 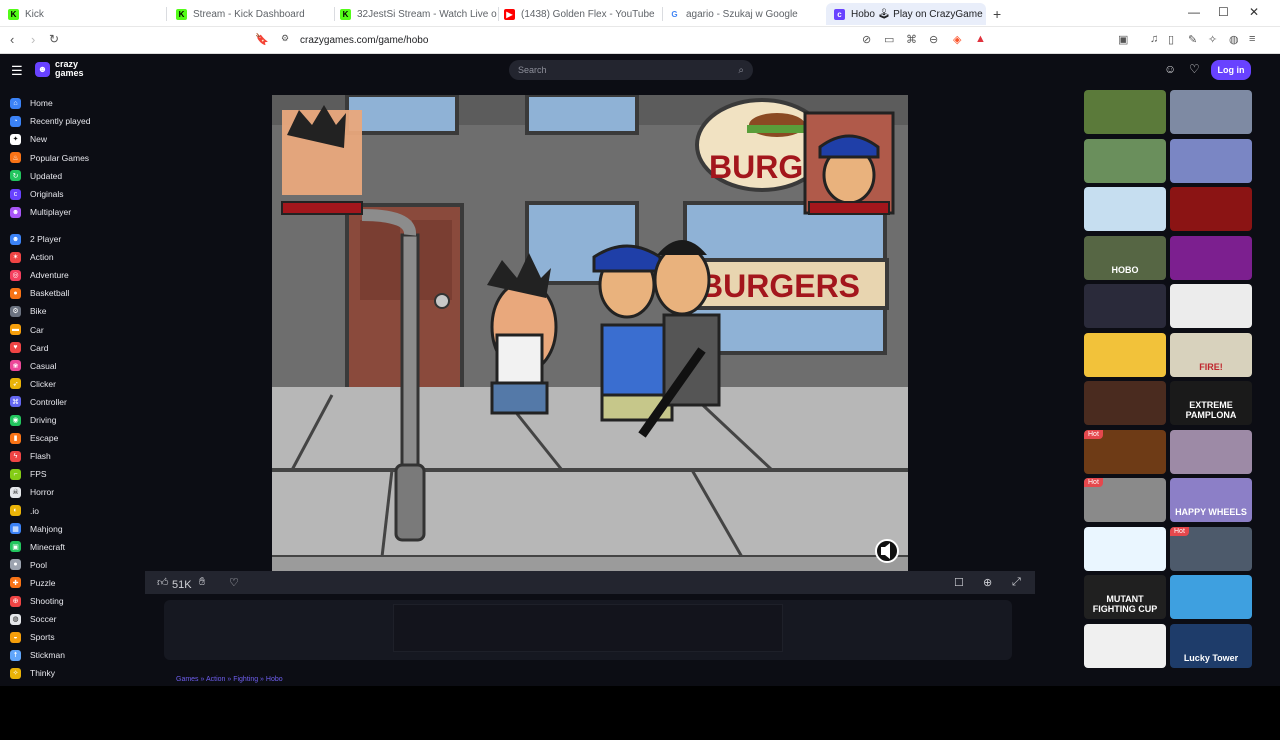 What do you see at coordinates (1123, 39) in the screenshot?
I see `sidebar-toggle-icon: ▣` at bounding box center [1123, 39].